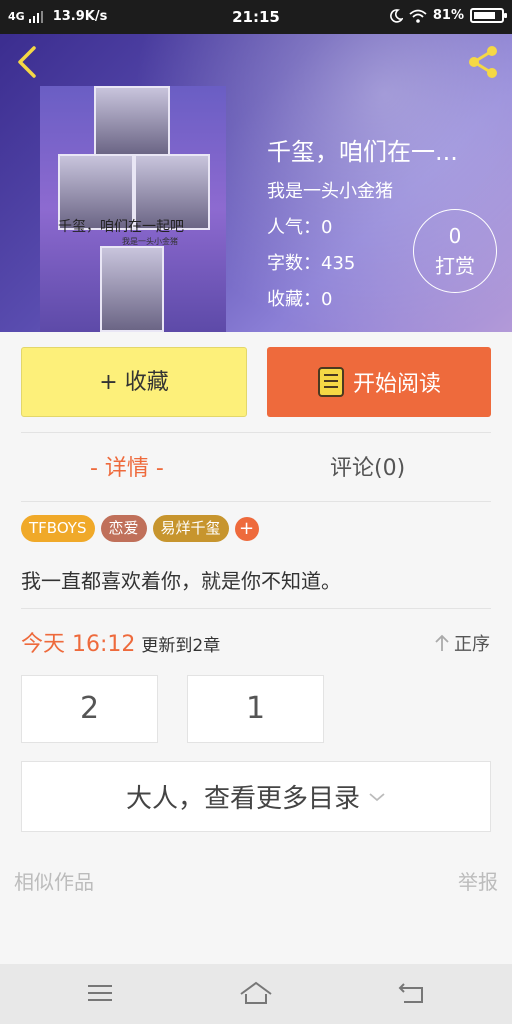  Describe the element at coordinates (242, 799) in the screenshot. I see `more-catalog-label: 大人，查看更多目录` at that location.